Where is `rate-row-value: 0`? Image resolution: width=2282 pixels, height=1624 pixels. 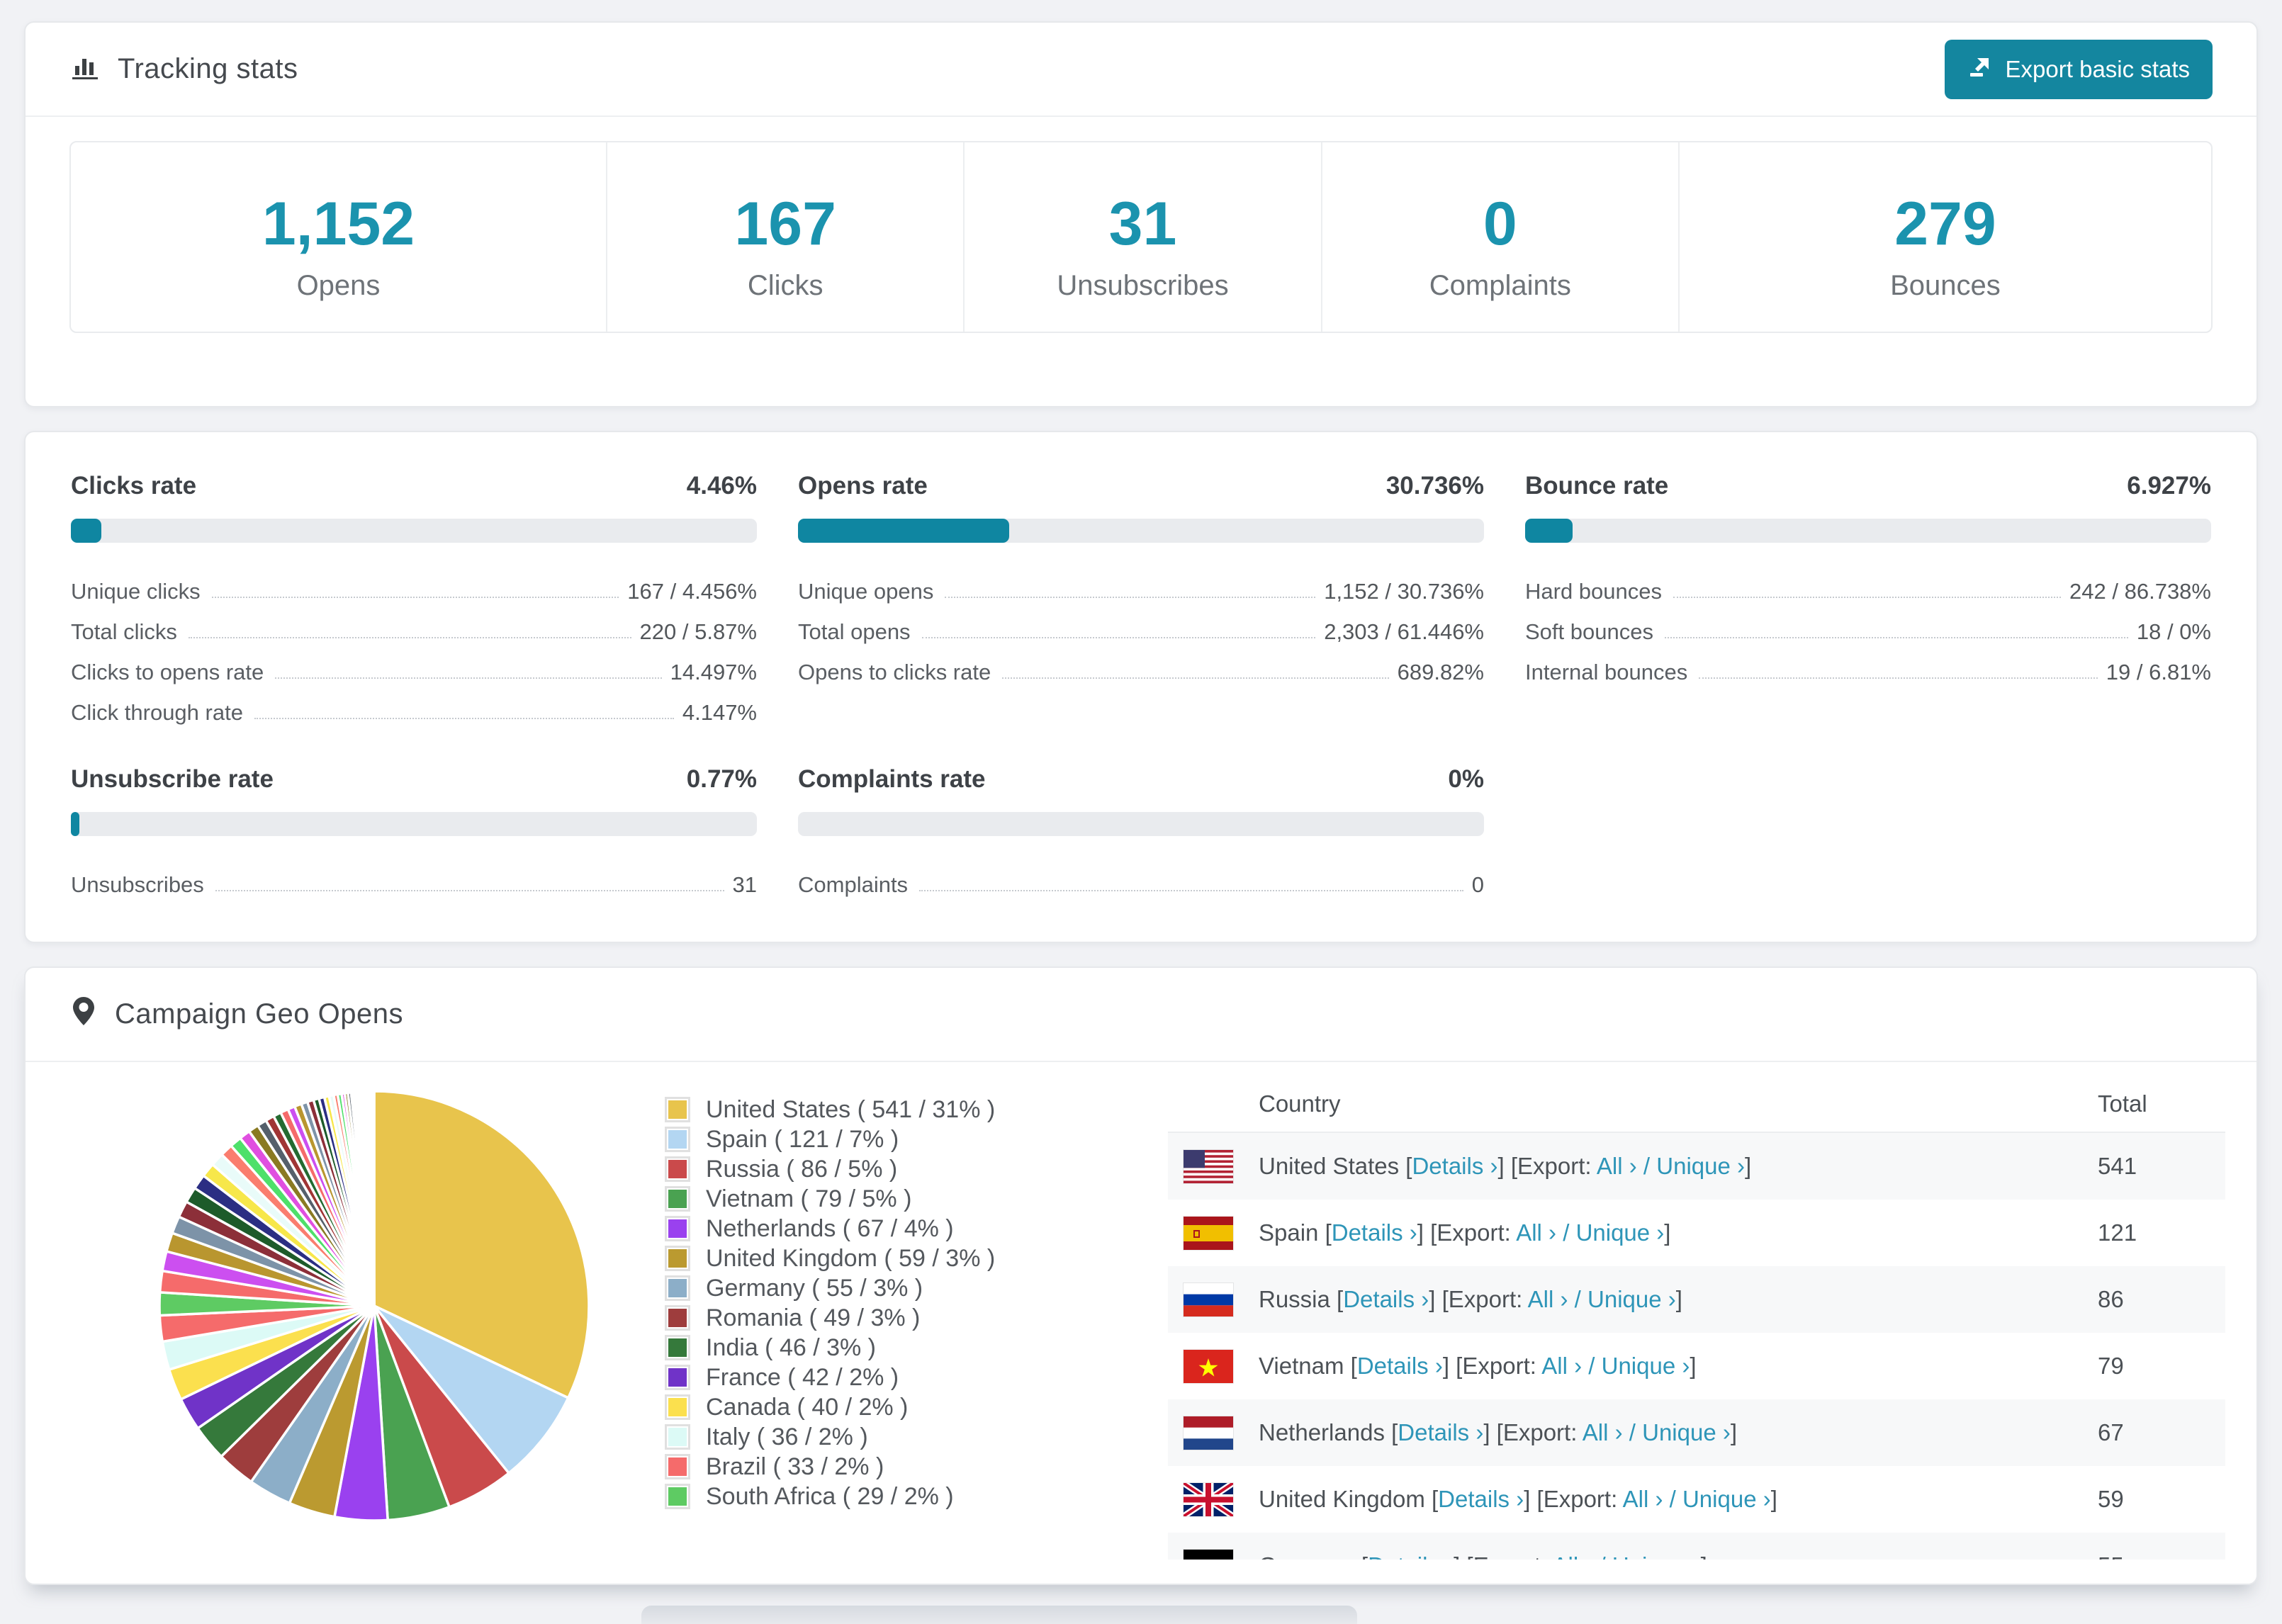 rate-row-value: 0 is located at coordinates (1478, 885).